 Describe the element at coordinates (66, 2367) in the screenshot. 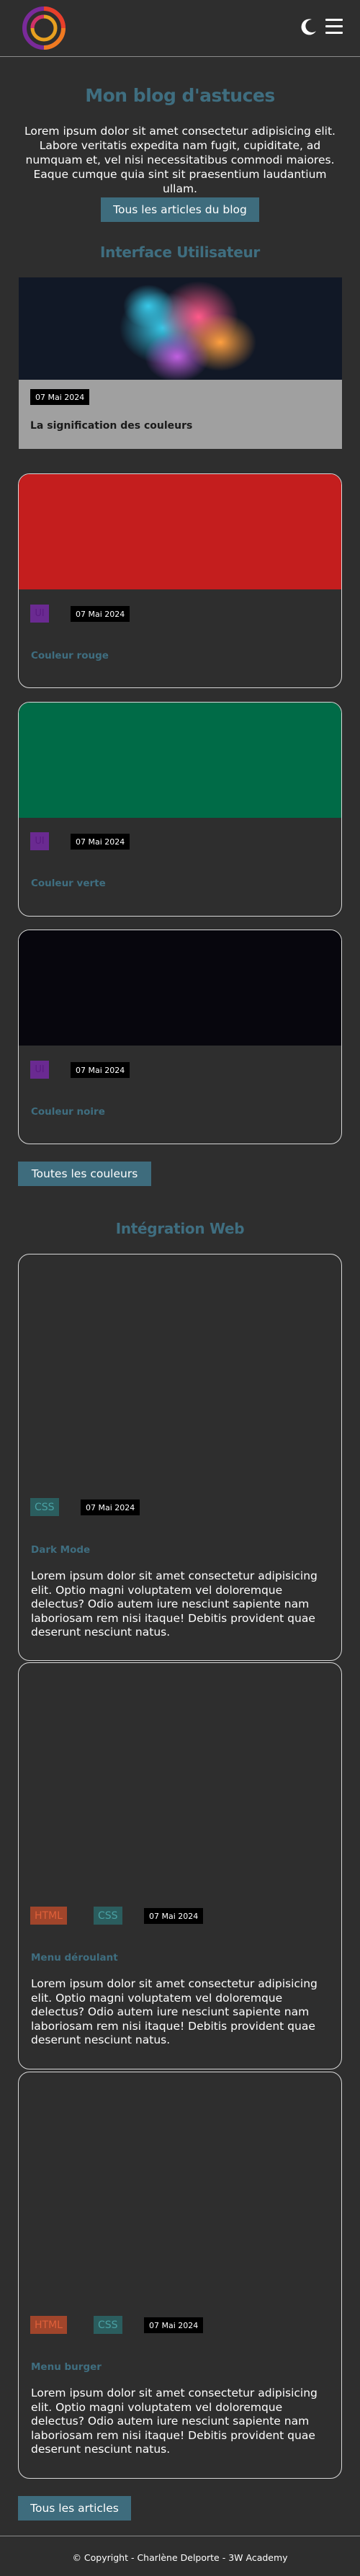

I see `card-title: Menu burger` at that location.